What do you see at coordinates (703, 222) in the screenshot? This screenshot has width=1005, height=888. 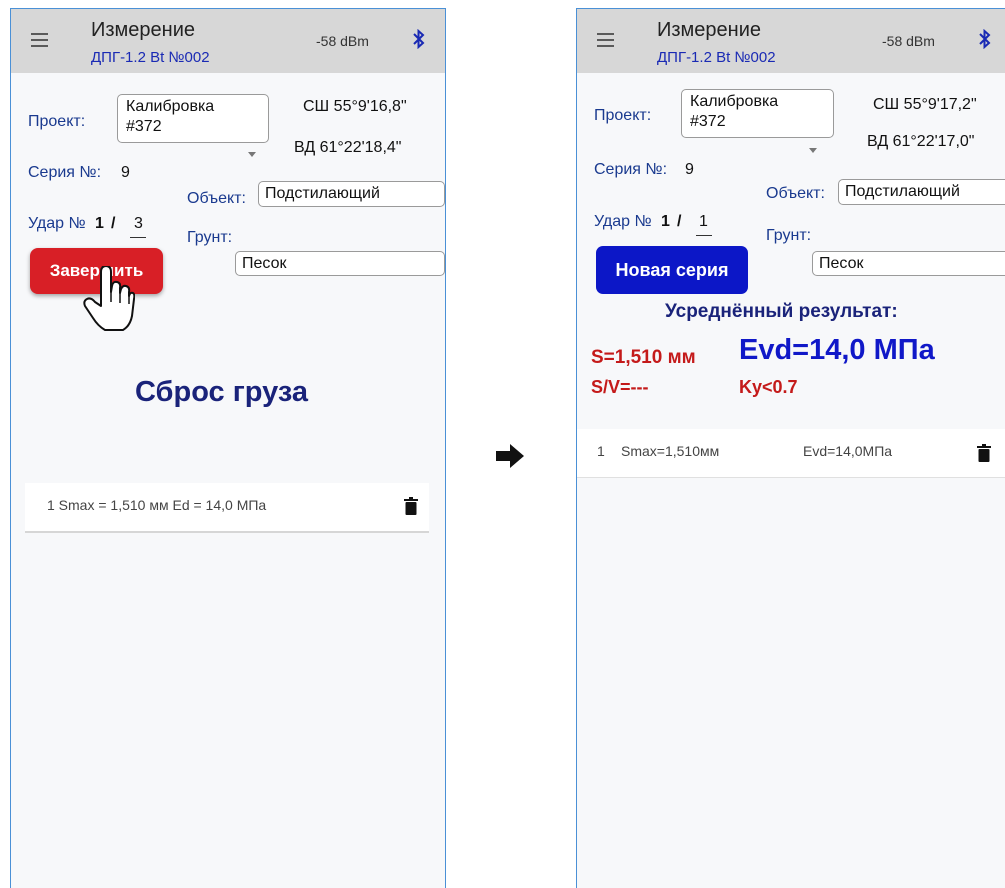 I see `hit-total: 1` at bounding box center [703, 222].